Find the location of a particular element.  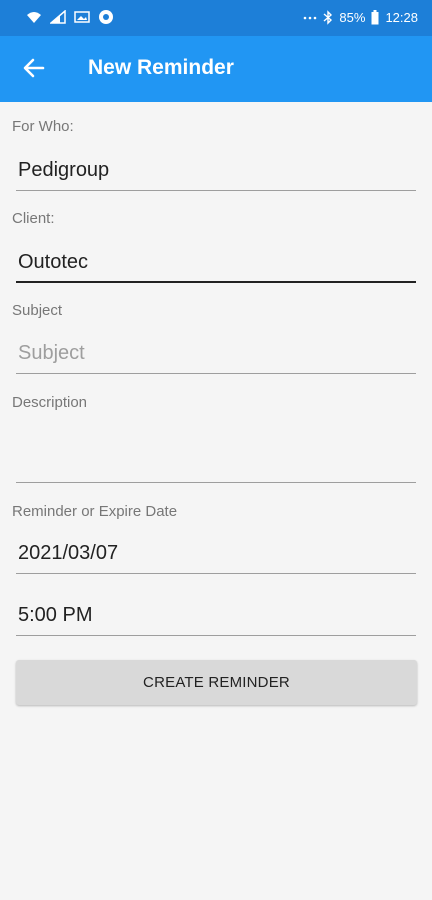

subject-label: Subject is located at coordinates (37, 310).